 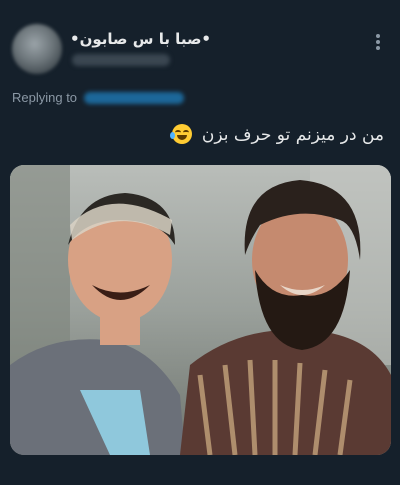 I want to click on more-vertical-icon, so click(x=378, y=42).